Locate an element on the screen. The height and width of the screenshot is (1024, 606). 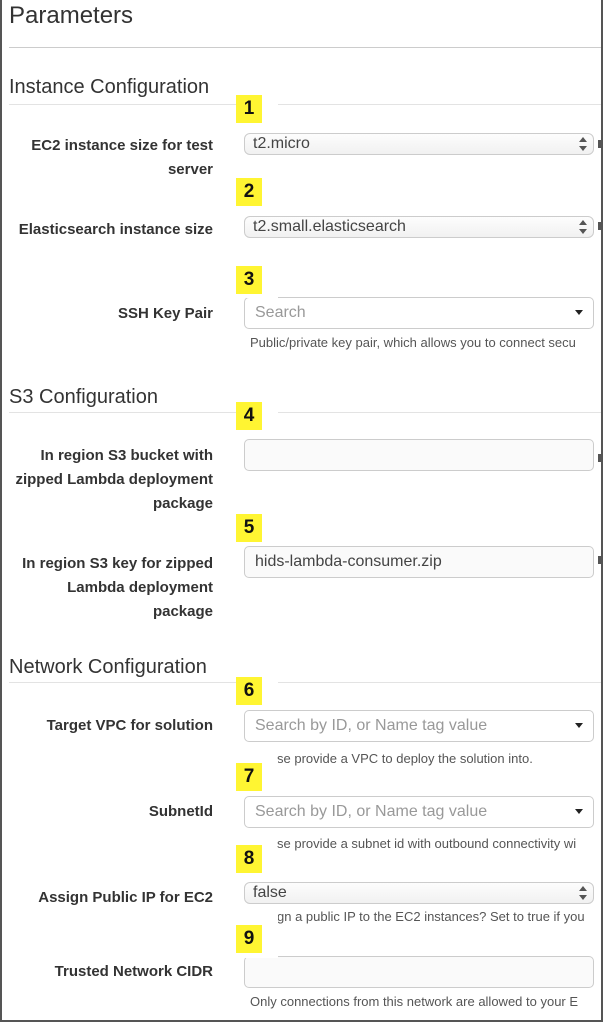
section-title-s3: S3 Configuration is located at coordinates (83, 397).